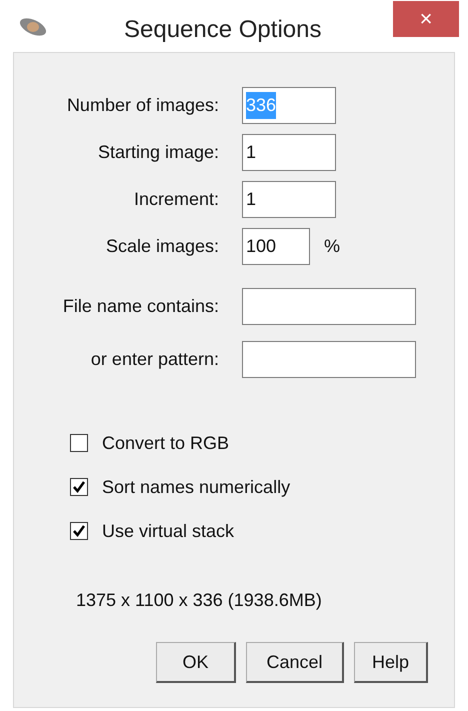 This screenshot has height=711, width=468. What do you see at coordinates (199, 600) in the screenshot?
I see `image-size-text: 1375 x 1100 x 336 (1938.6MB)` at bounding box center [199, 600].